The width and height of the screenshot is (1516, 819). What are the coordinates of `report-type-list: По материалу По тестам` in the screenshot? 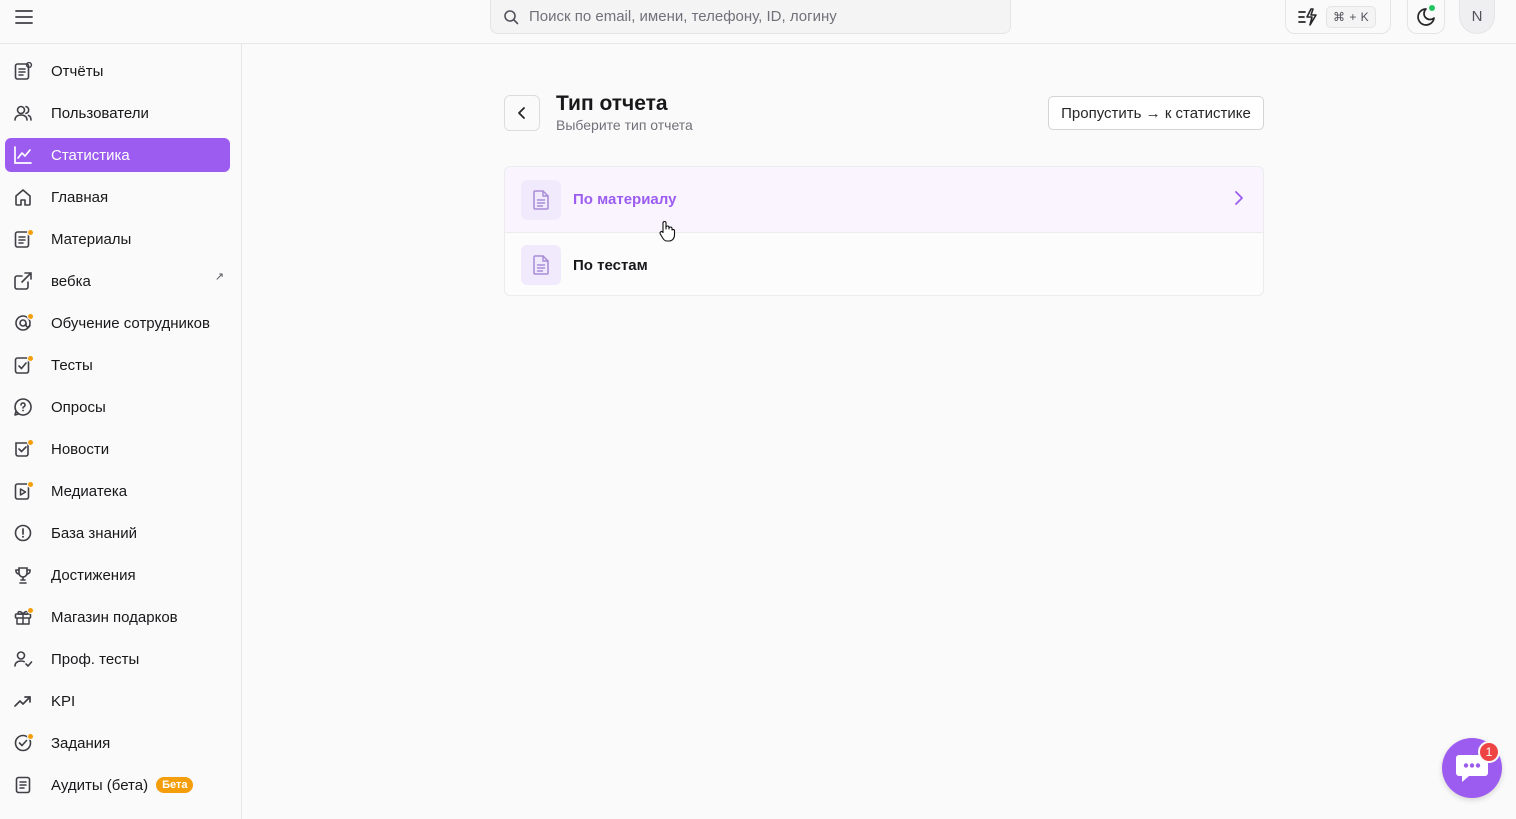 It's located at (884, 231).